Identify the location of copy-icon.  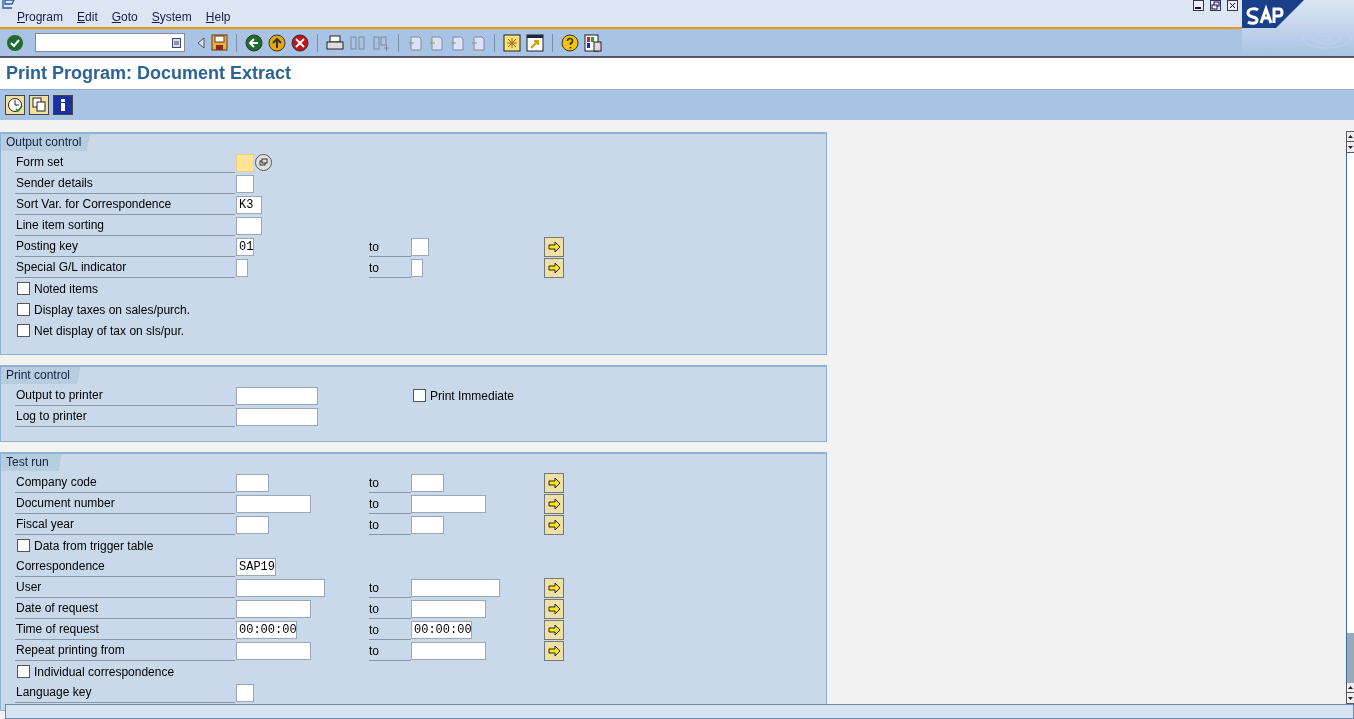
(39, 105).